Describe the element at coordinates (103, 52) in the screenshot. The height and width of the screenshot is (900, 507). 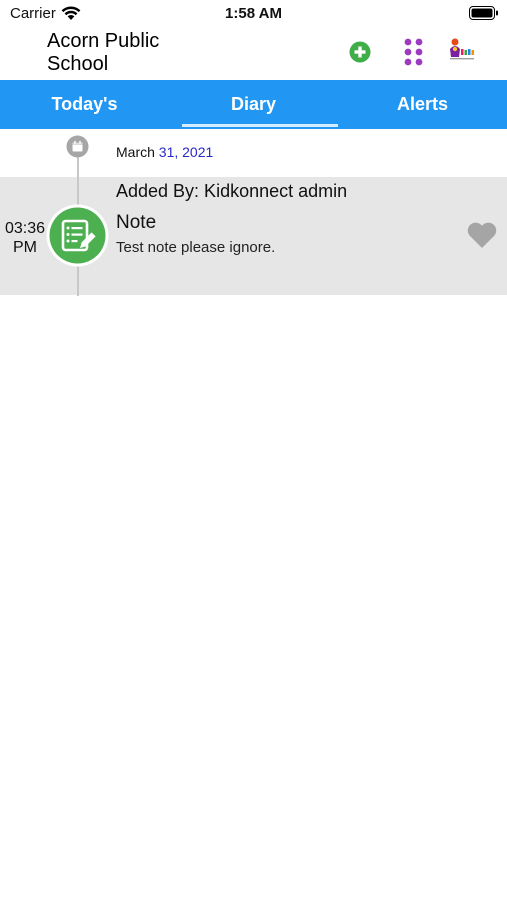
I see `school-name: Acorn Public School` at that location.